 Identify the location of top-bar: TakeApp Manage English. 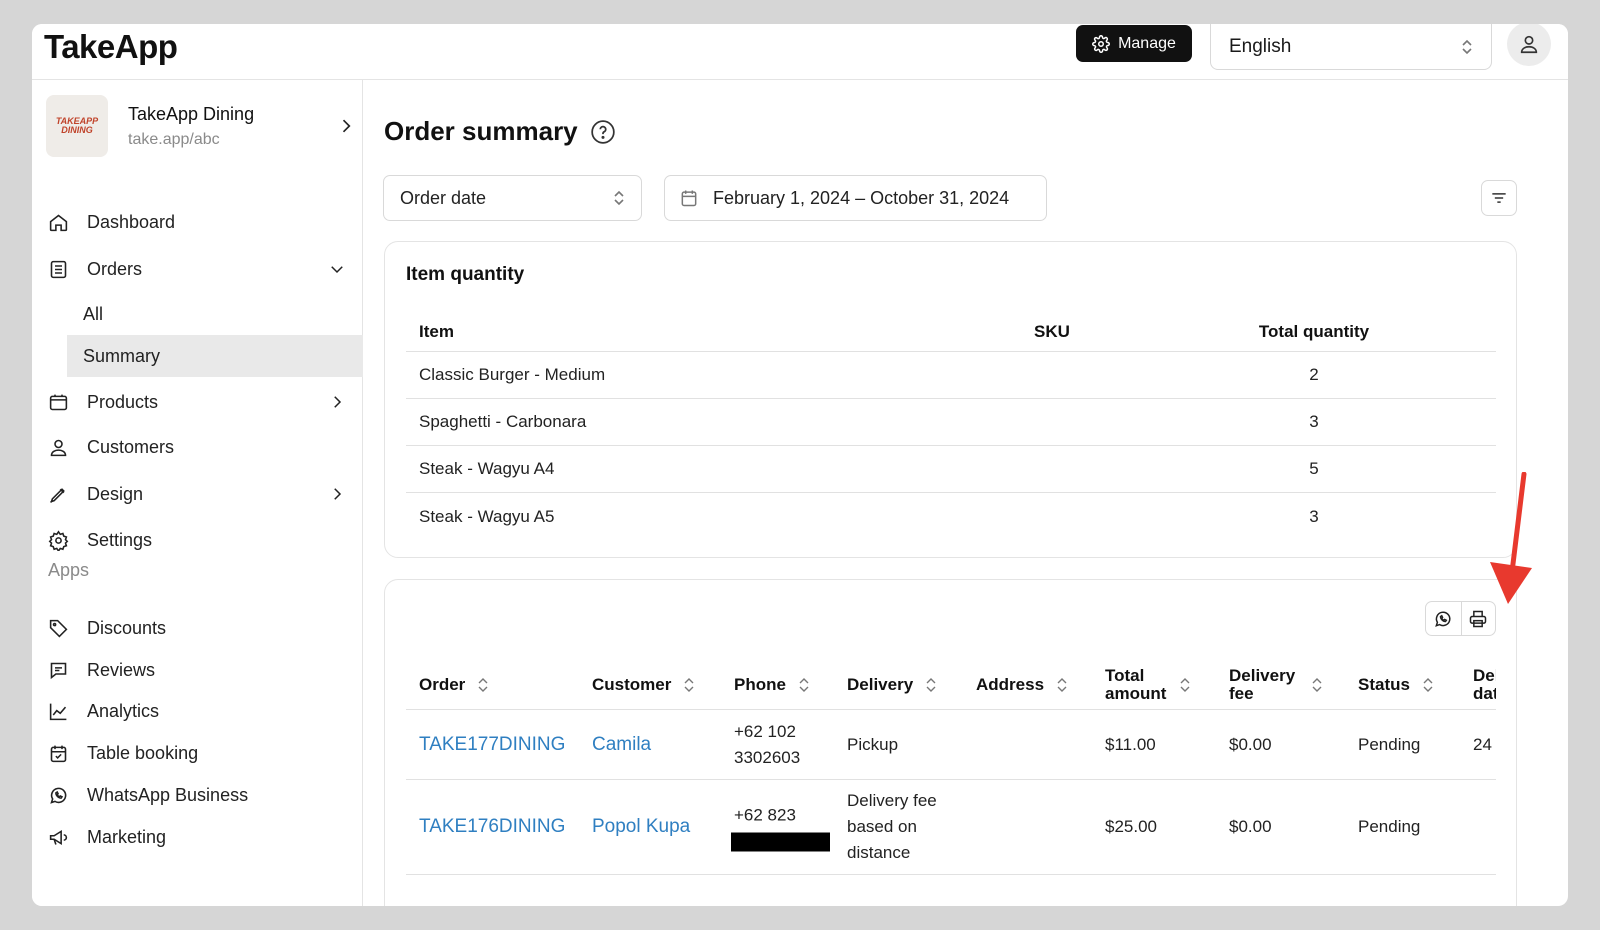
(800, 52).